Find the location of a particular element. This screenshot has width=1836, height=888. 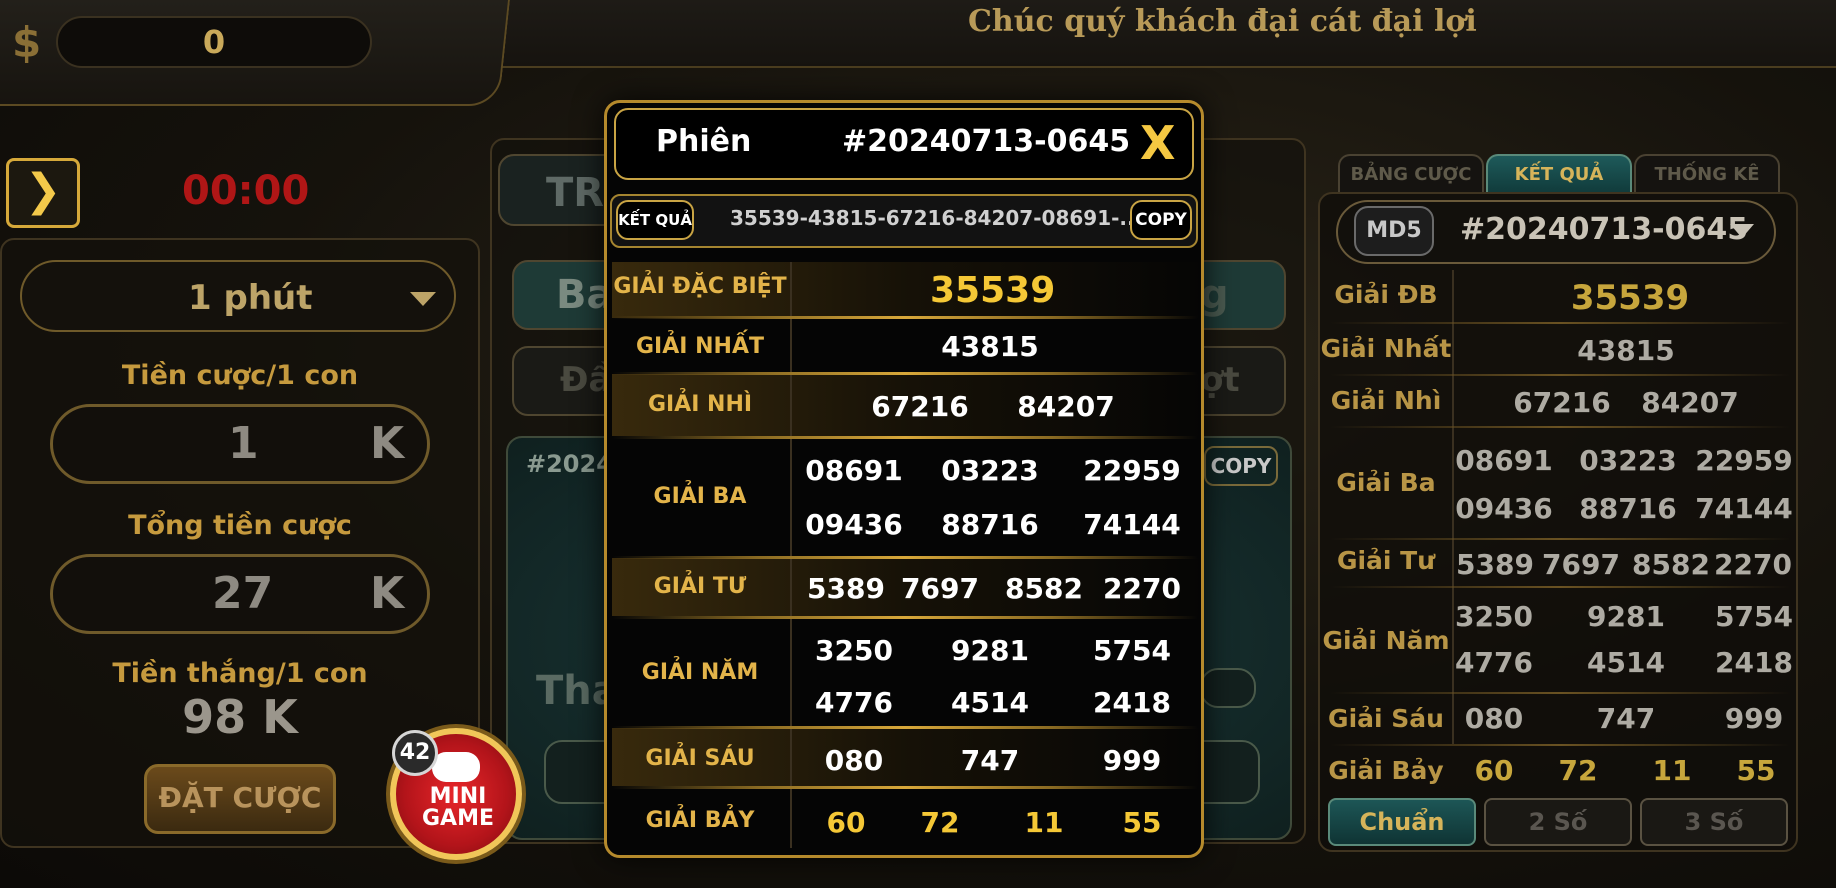

result-button: KẾT QUẢ is located at coordinates (655, 220).